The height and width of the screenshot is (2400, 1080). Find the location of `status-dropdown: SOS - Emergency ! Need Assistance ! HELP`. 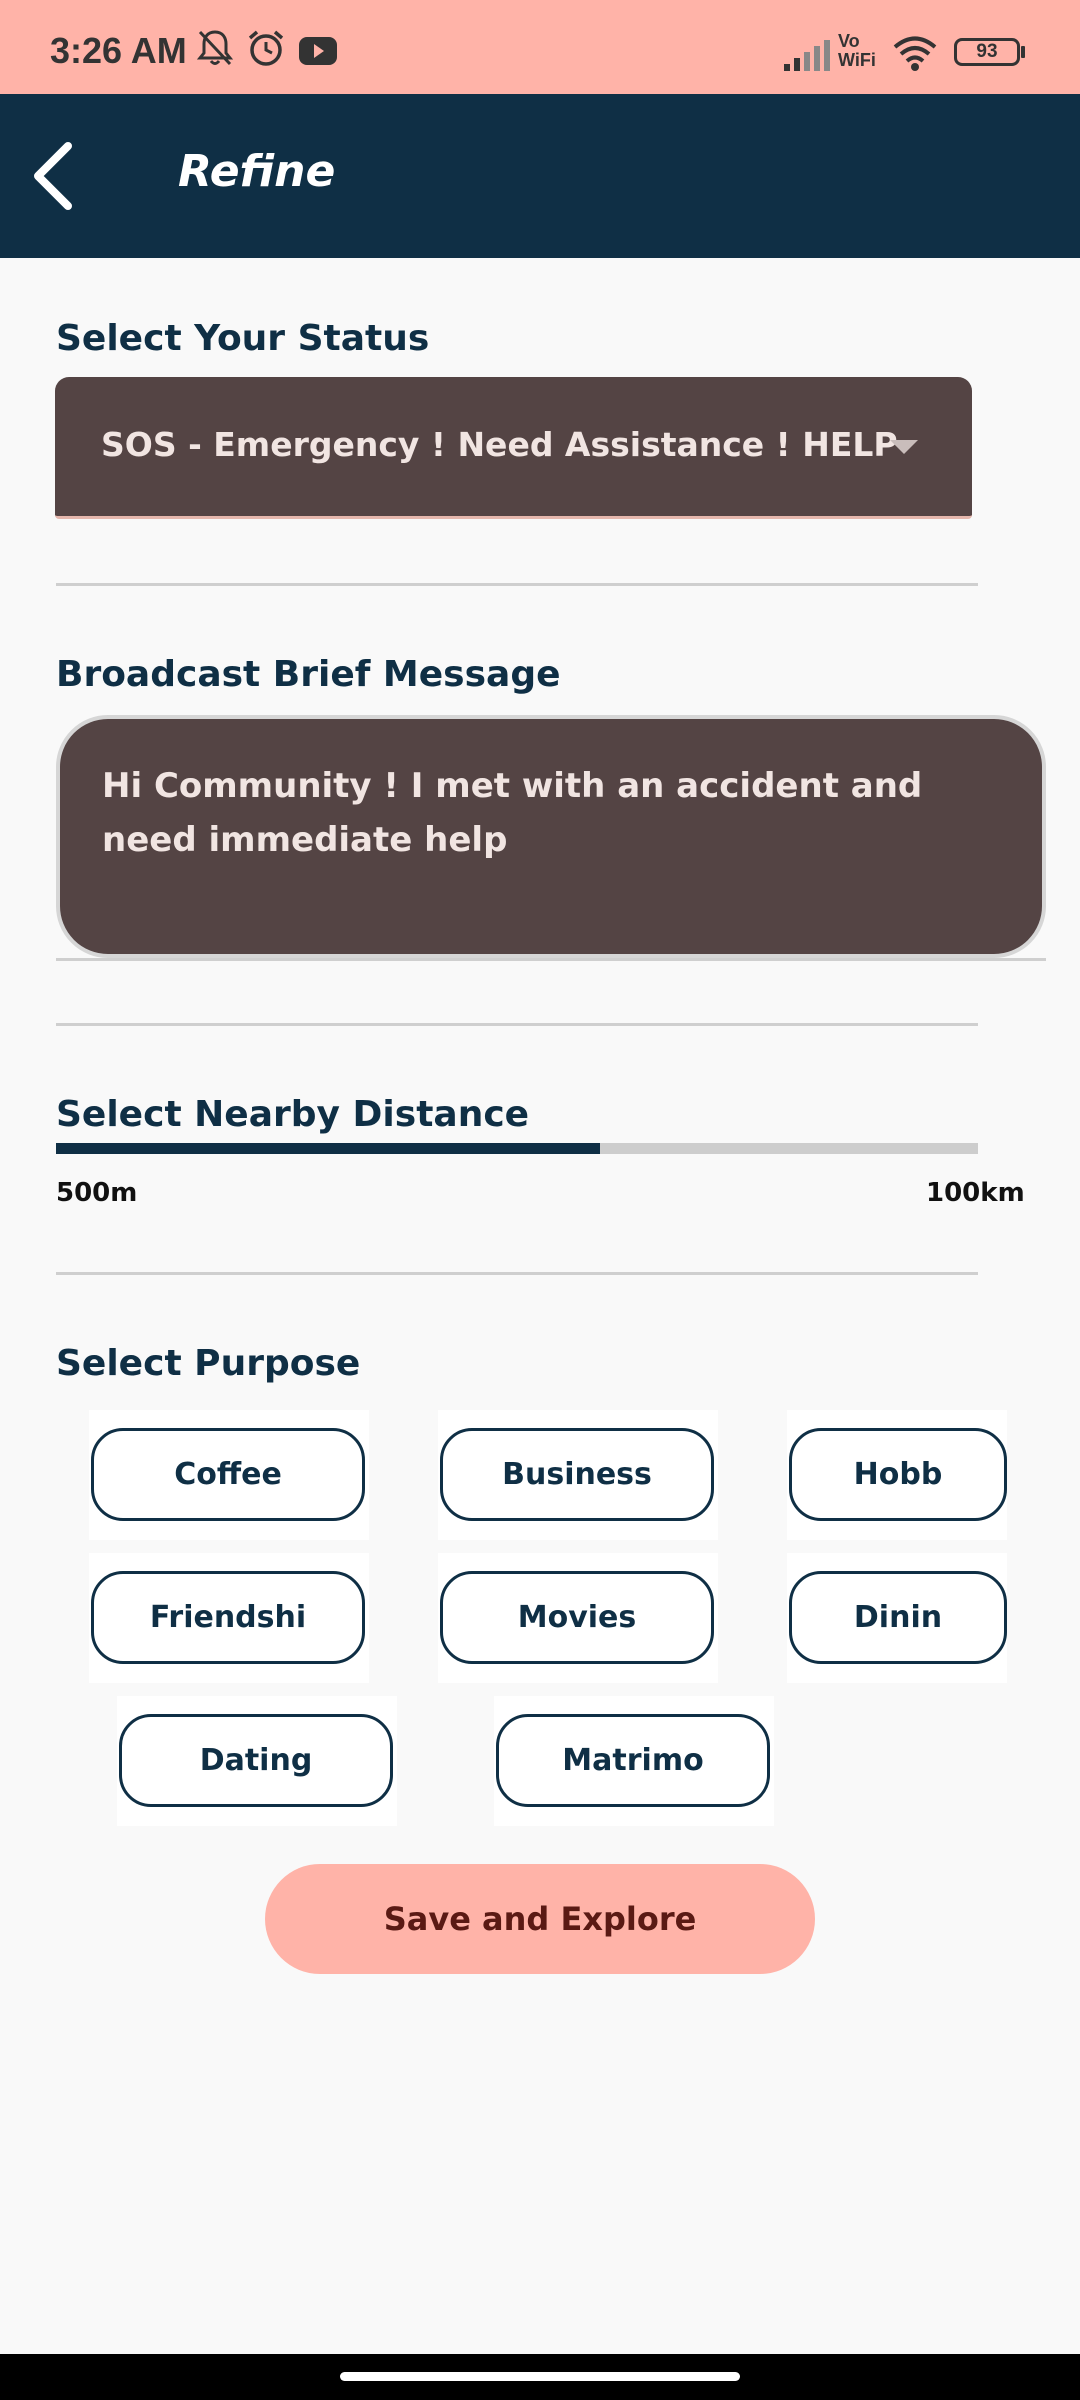

status-dropdown: SOS - Emergency ! Need Assistance ! HELP is located at coordinates (513, 448).